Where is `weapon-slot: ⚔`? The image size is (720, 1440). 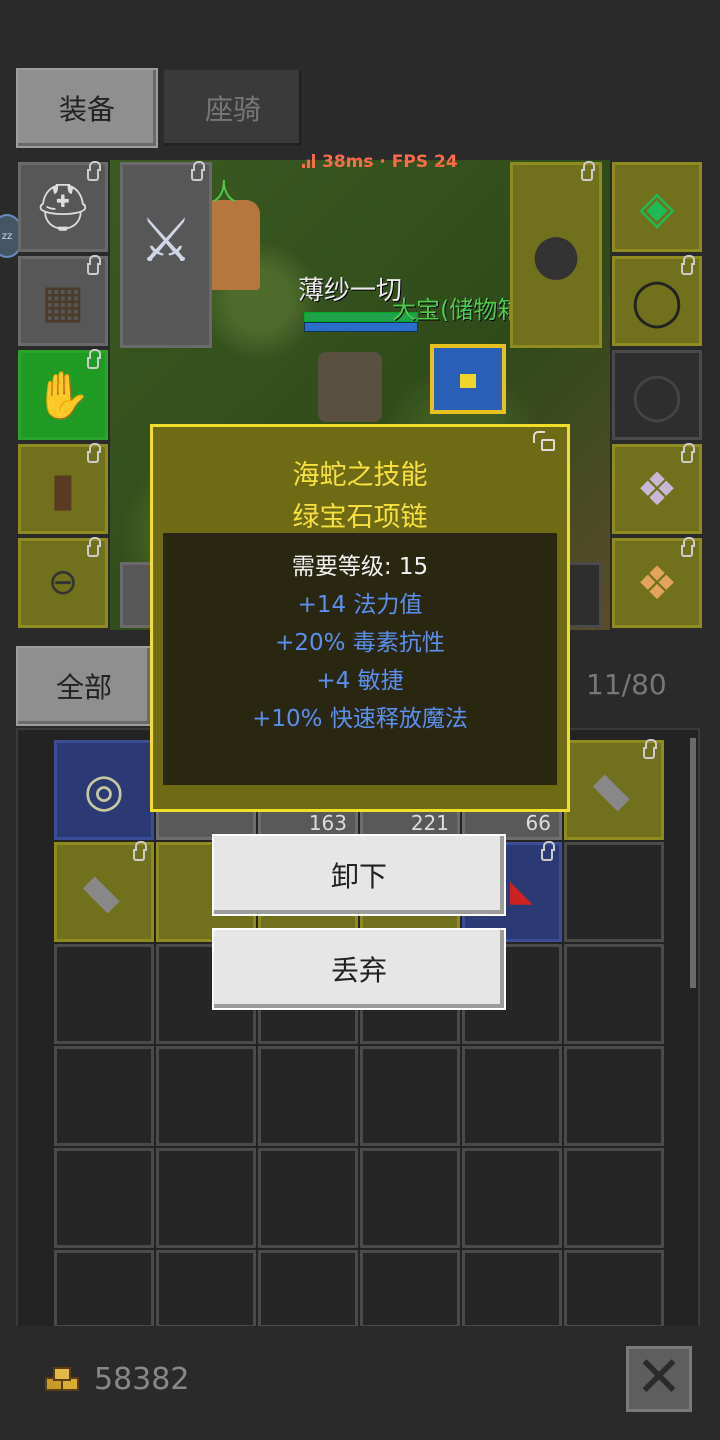 weapon-slot: ⚔ is located at coordinates (166, 254).